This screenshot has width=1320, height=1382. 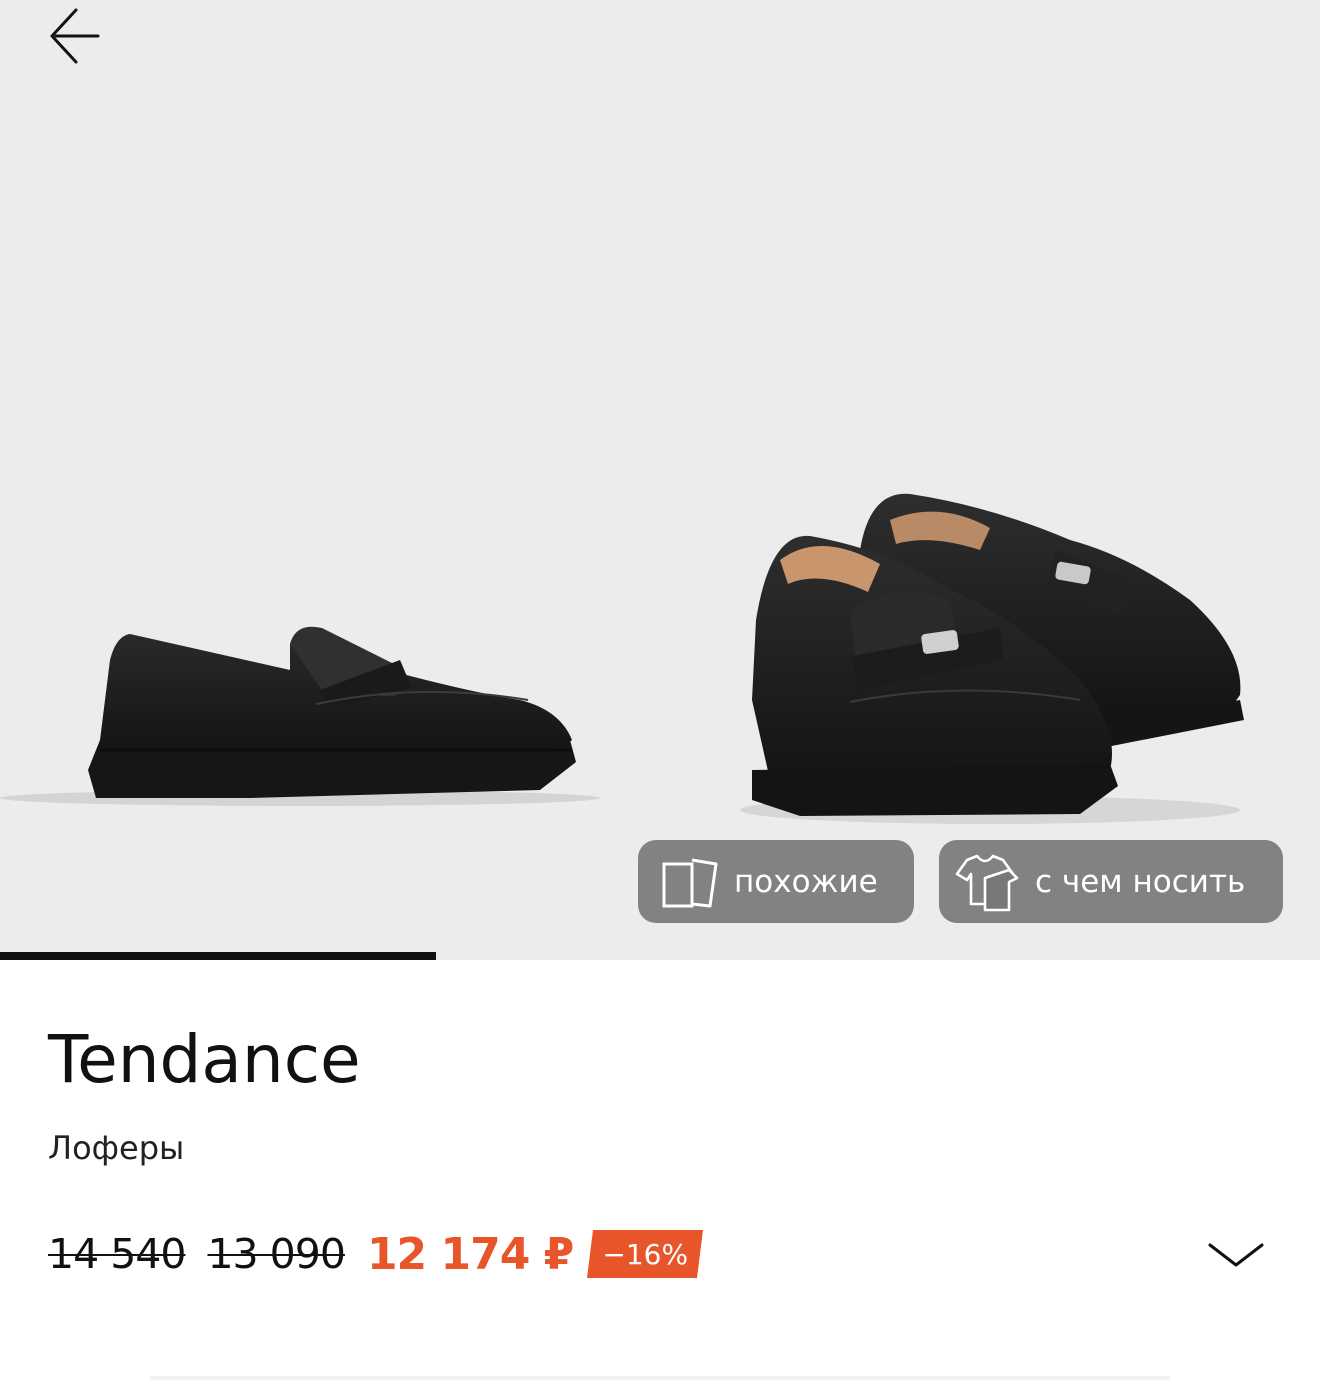 I want to click on similar-products-button: похожие, so click(x=776, y=881).